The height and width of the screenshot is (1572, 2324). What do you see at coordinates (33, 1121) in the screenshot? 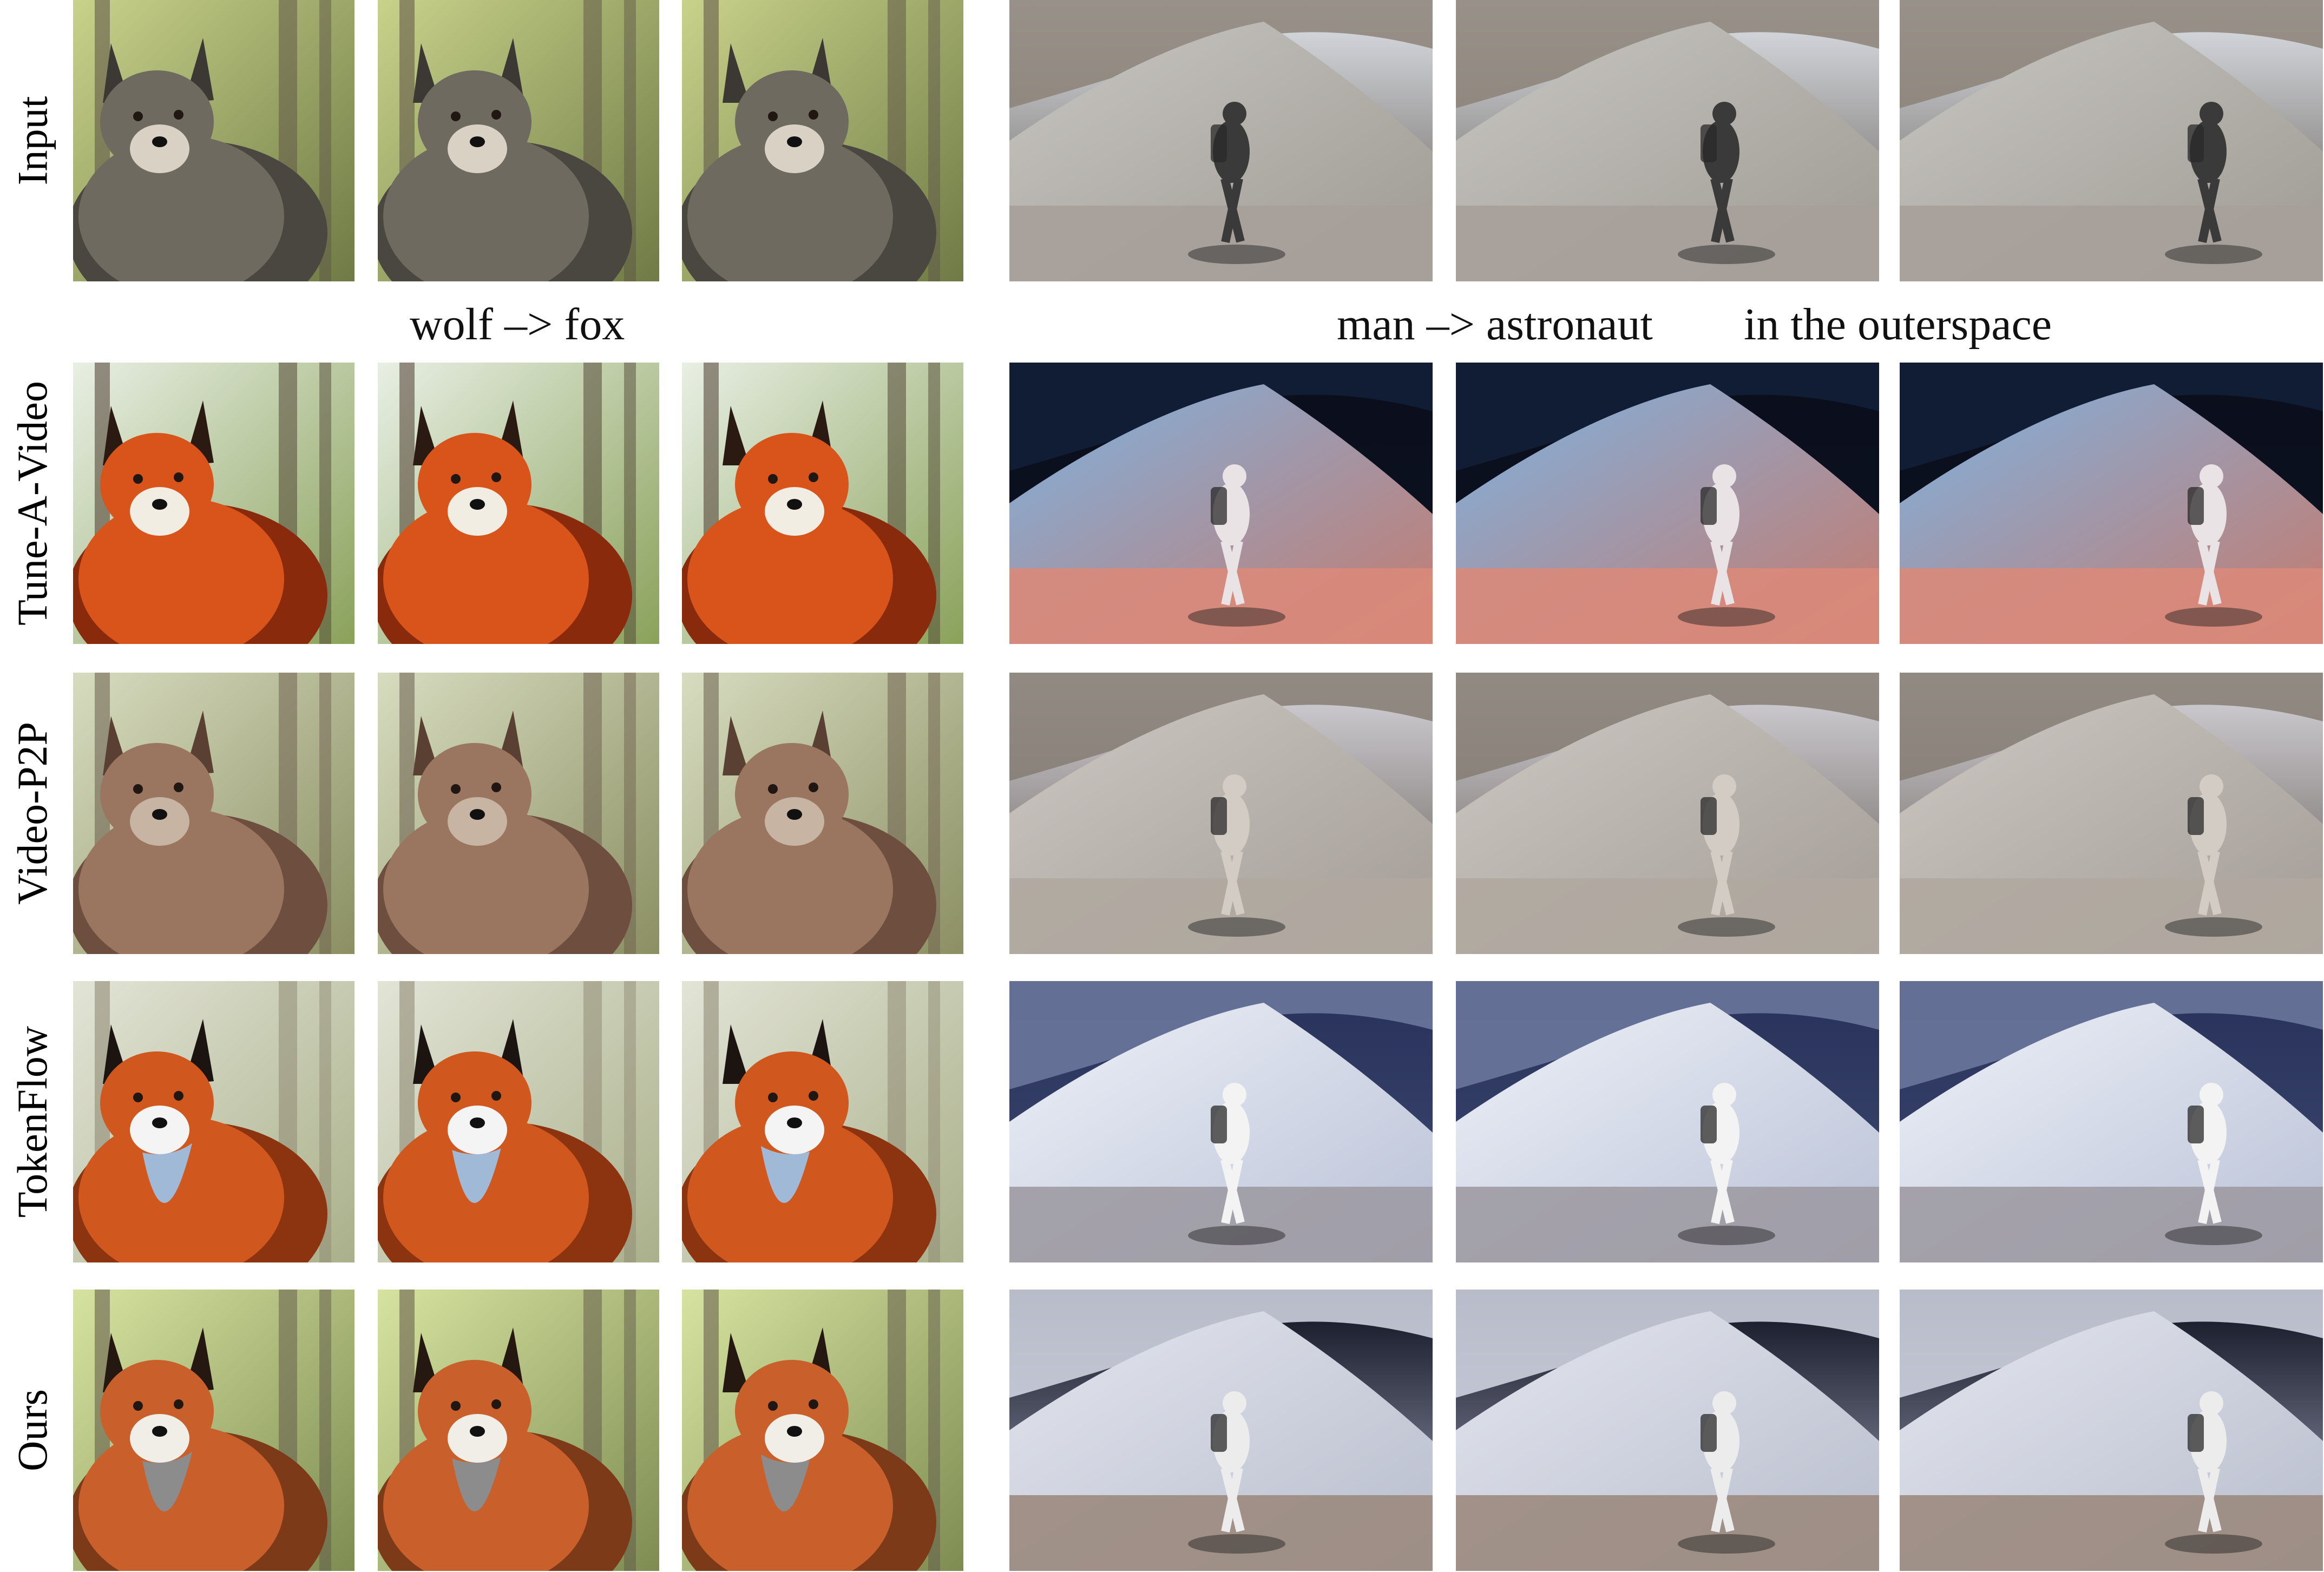
I see `row-label-tokenflow: TokenFlow` at bounding box center [33, 1121].